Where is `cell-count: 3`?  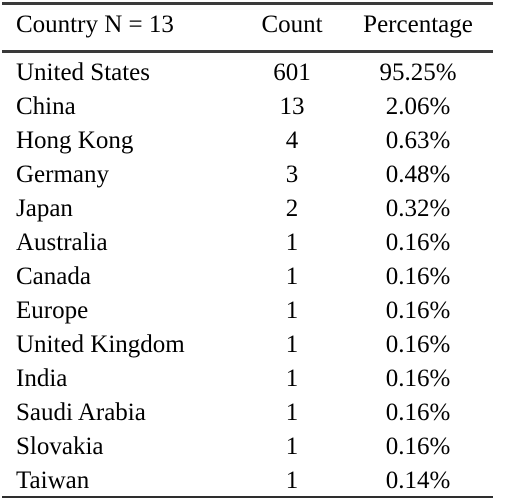
cell-count: 3 is located at coordinates (292, 174).